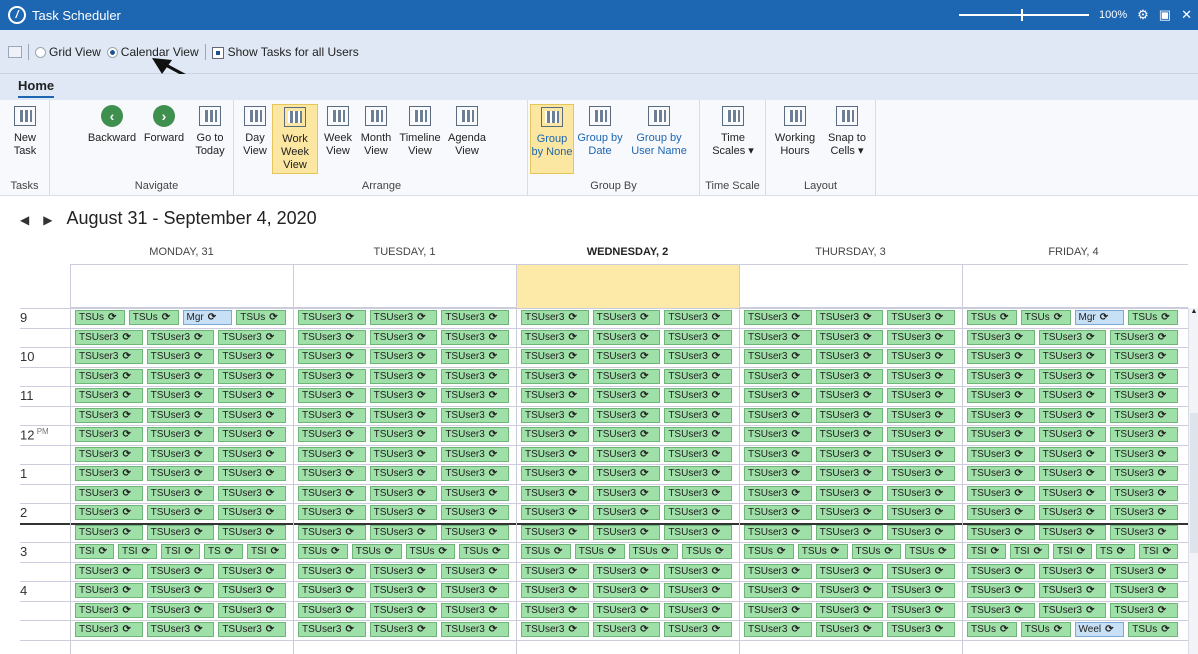 This screenshot has height=654, width=1198. I want to click on group-by-none-button: Group by None, so click(552, 139).